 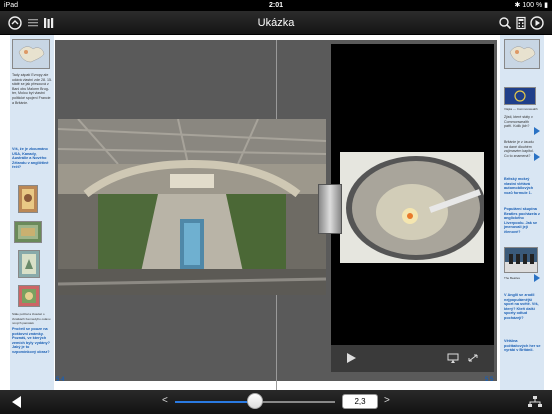 I want to click on calculator-icon, so click(x=521, y=23).